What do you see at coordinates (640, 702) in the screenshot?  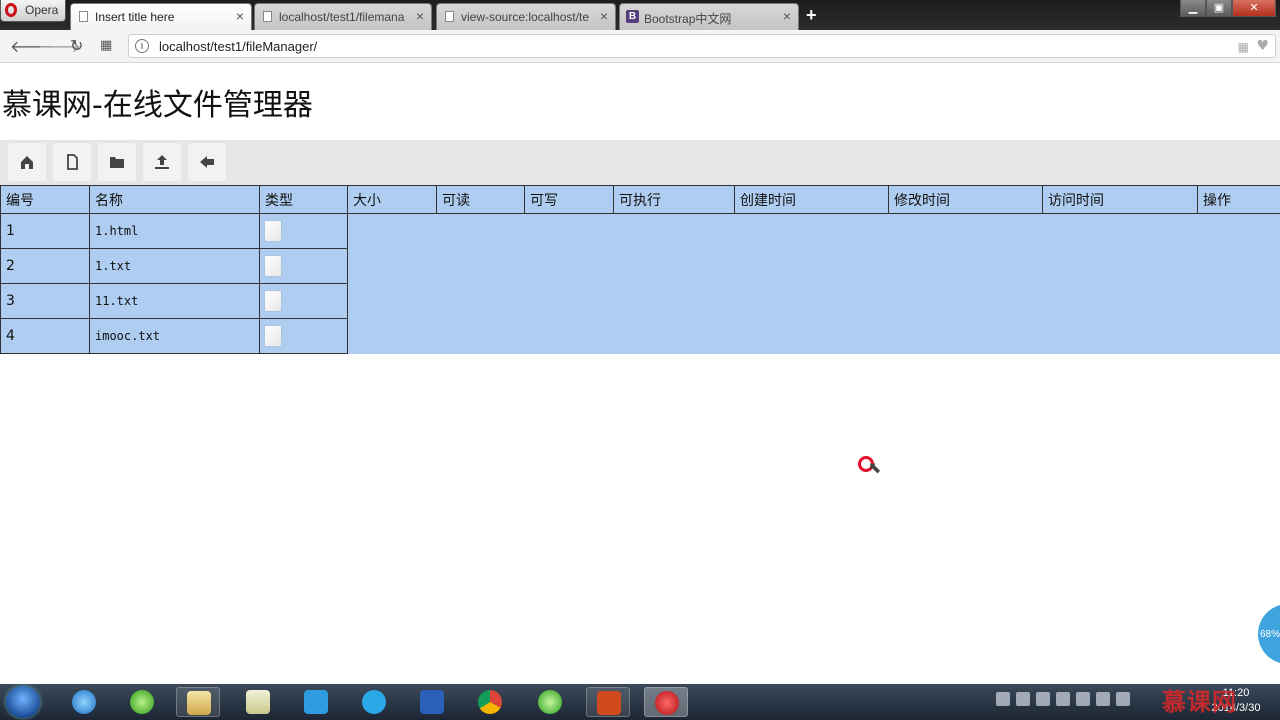 I see `windows-taskbar: 11:20 2014/3/30` at bounding box center [640, 702].